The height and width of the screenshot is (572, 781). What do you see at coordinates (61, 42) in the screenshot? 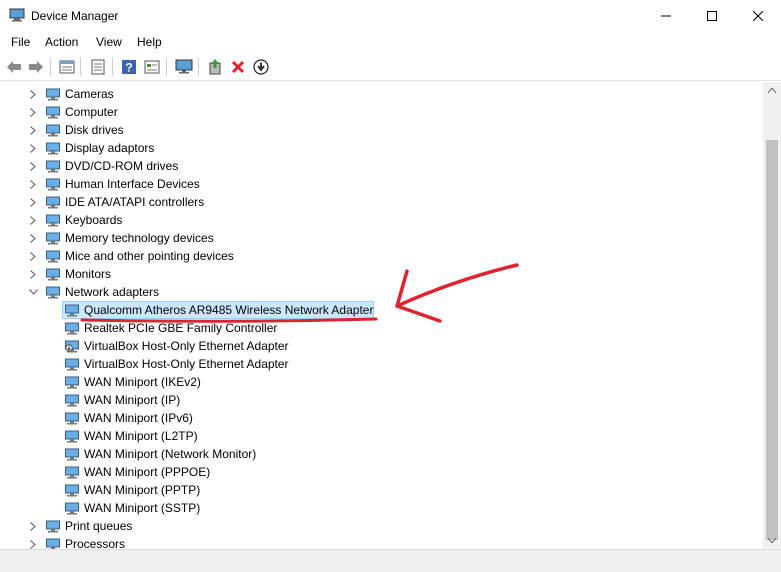
I see `menu-action: Action` at bounding box center [61, 42].